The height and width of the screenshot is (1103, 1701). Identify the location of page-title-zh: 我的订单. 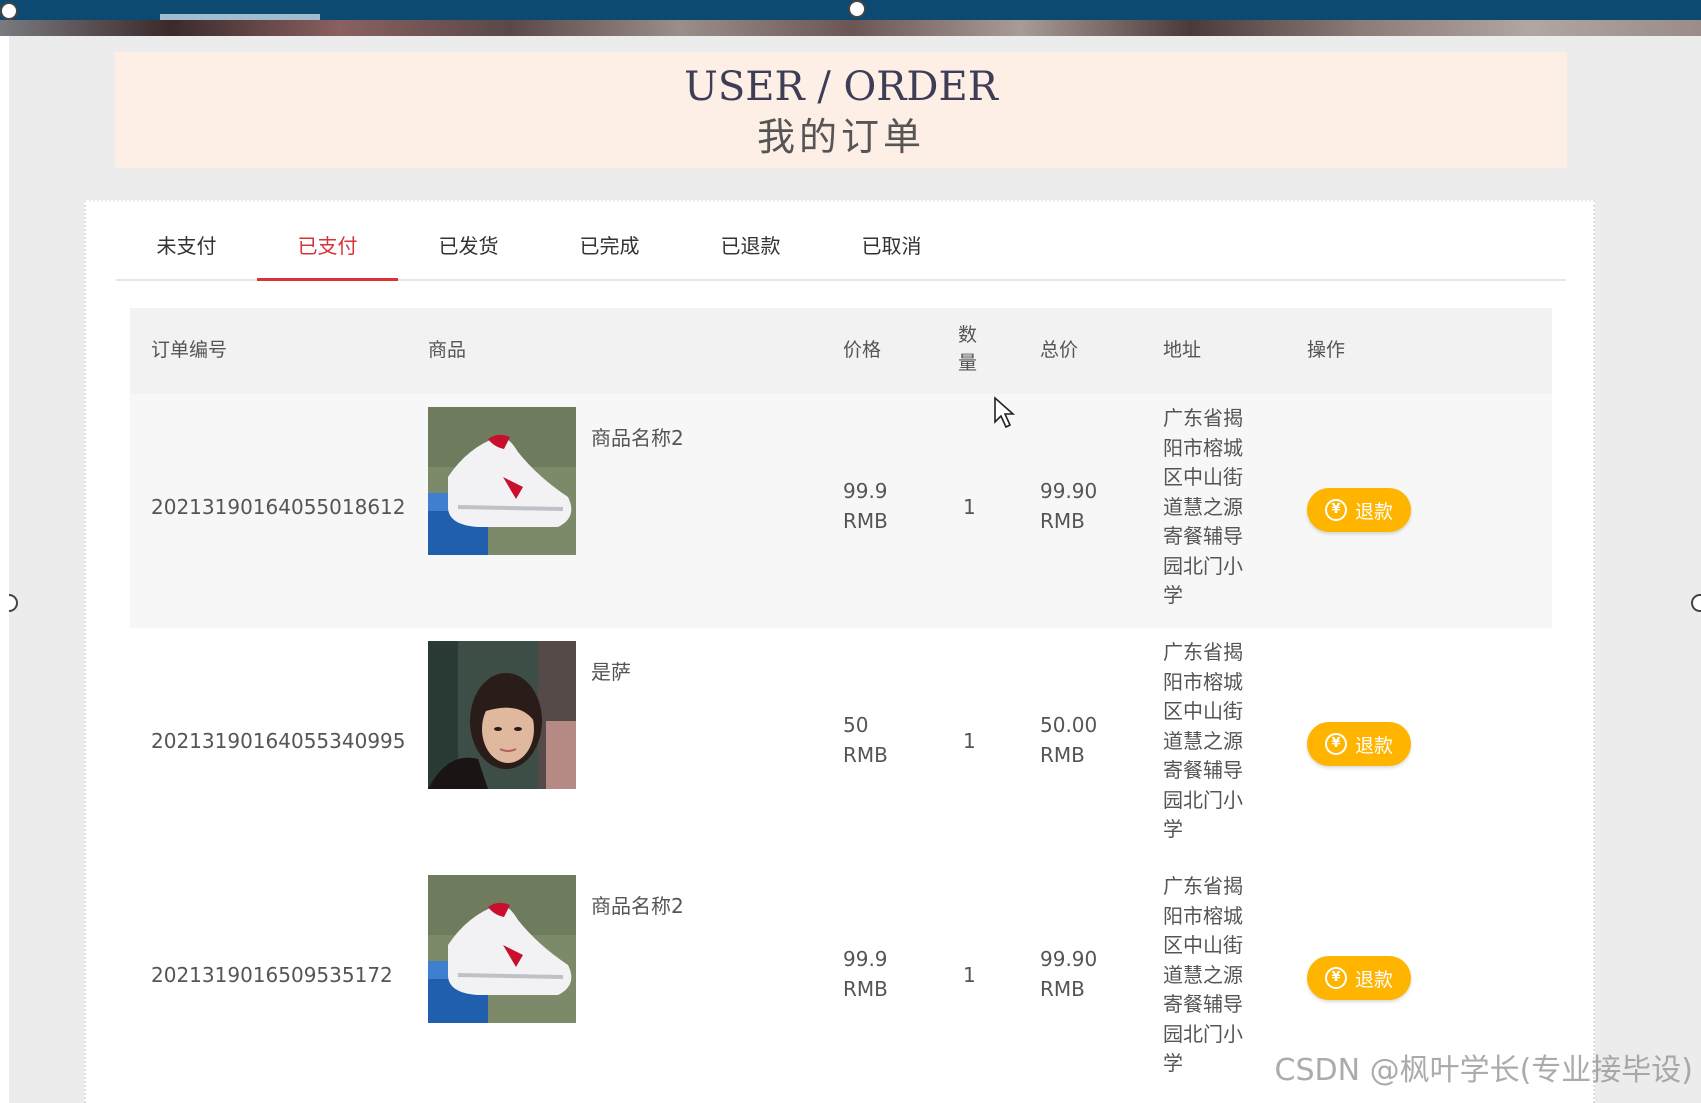
(840, 137).